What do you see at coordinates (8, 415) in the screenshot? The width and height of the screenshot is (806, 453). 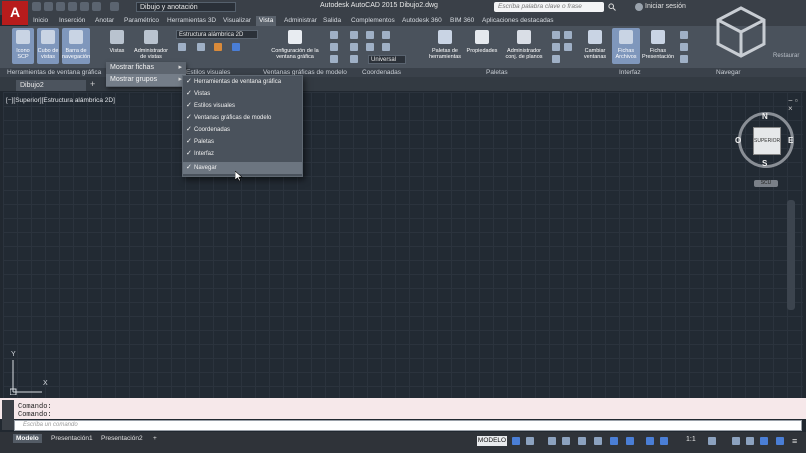 I see `command-line-grip` at bounding box center [8, 415].